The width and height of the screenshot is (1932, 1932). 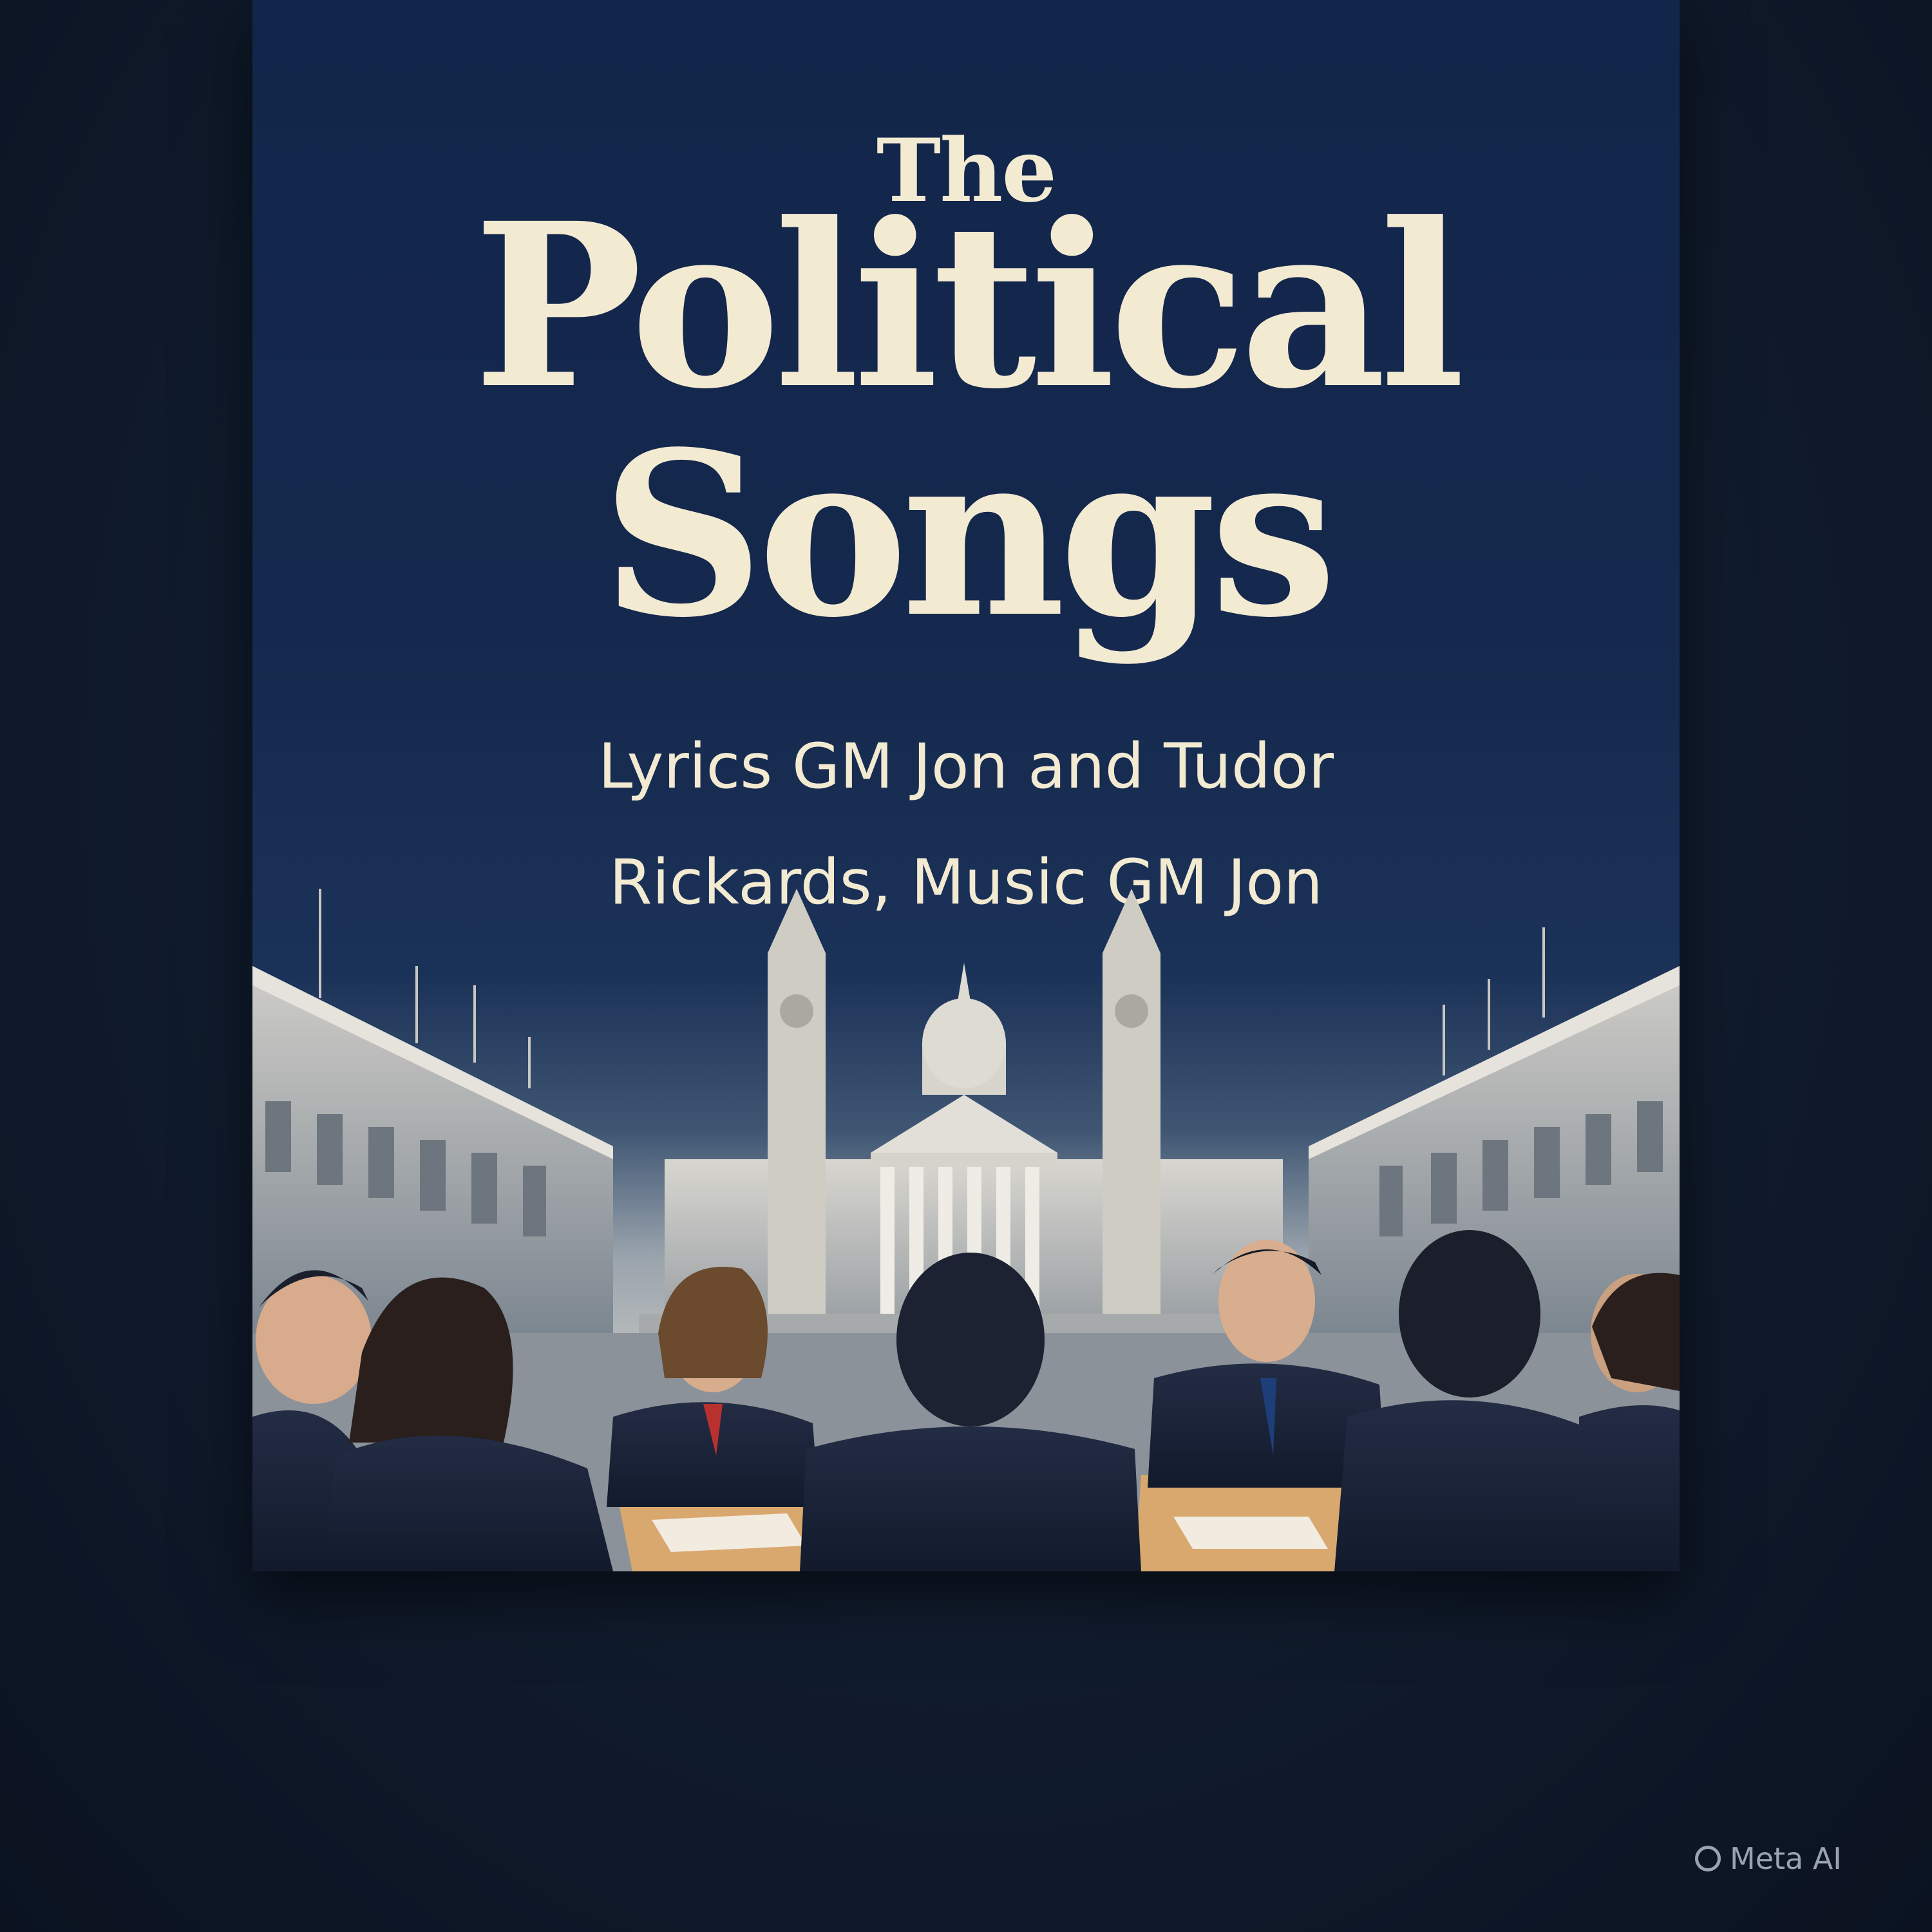 What do you see at coordinates (969, 534) in the screenshot?
I see `title-songs: Songs` at bounding box center [969, 534].